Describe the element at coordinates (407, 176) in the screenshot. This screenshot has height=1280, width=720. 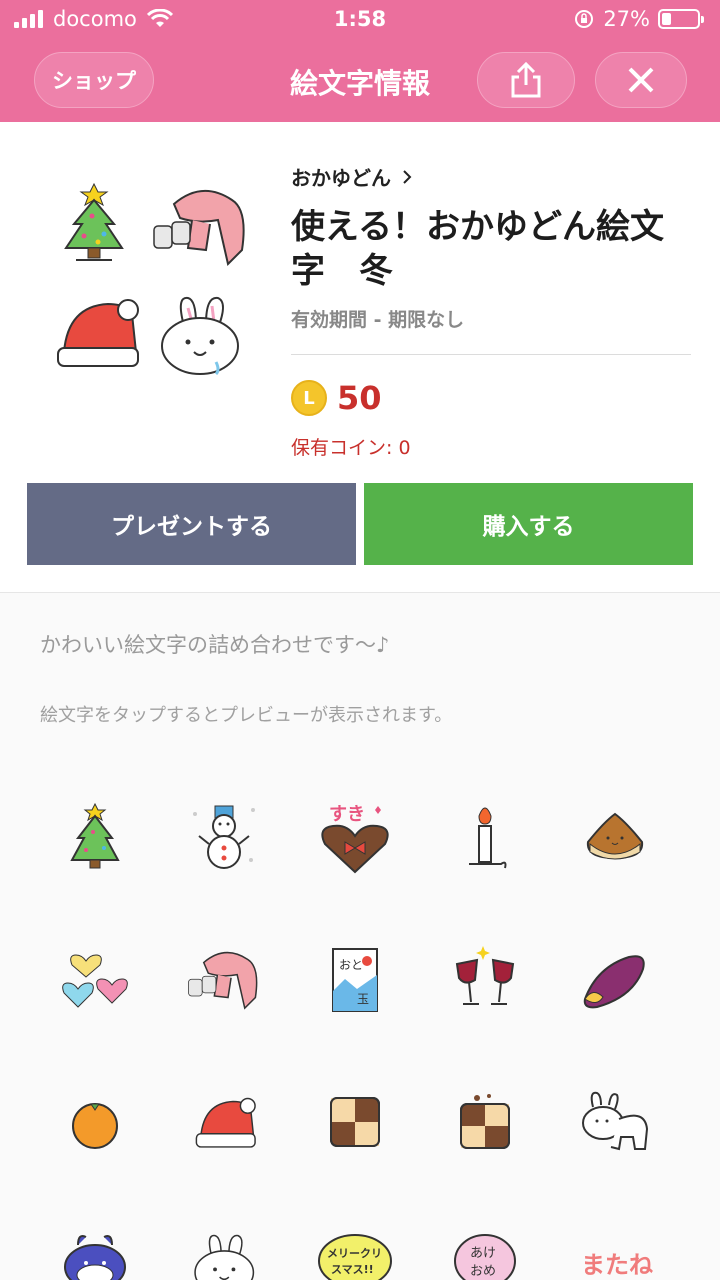
I see `chevron-right-icon` at that location.